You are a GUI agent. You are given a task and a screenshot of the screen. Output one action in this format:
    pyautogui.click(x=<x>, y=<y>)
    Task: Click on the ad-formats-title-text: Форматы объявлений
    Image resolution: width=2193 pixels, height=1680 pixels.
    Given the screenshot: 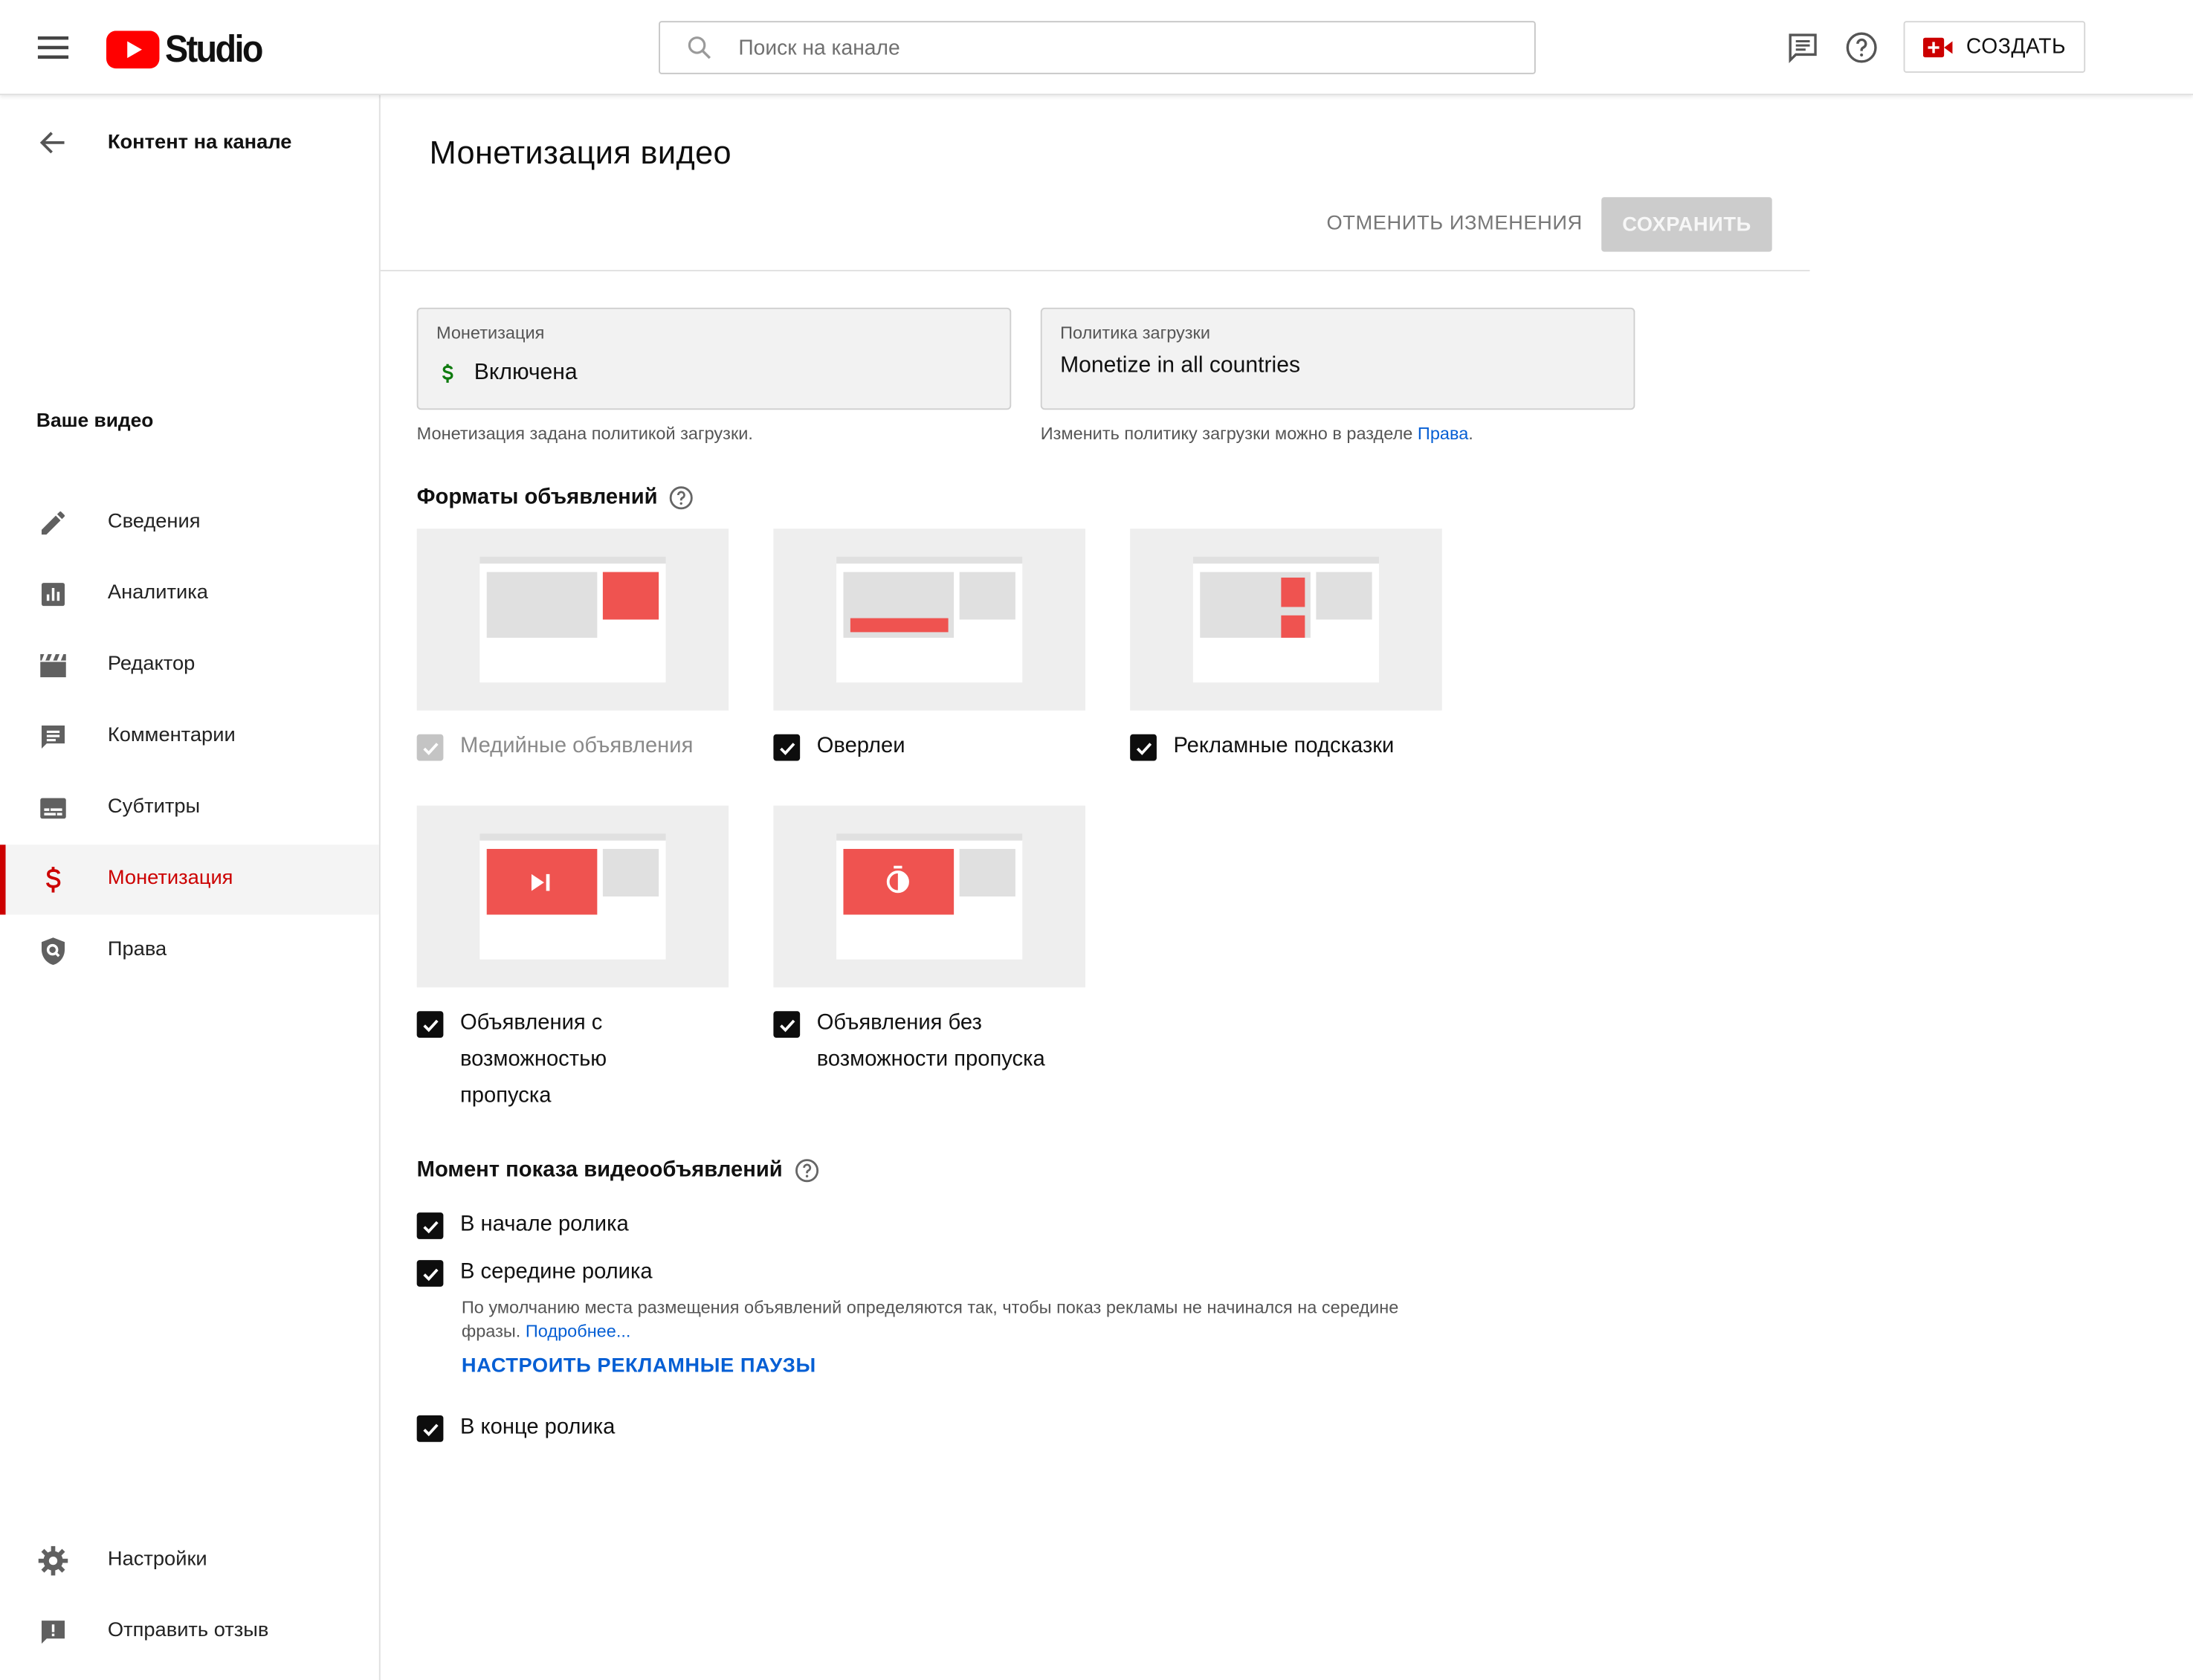 What is the action you would take?
    pyautogui.click(x=537, y=497)
    